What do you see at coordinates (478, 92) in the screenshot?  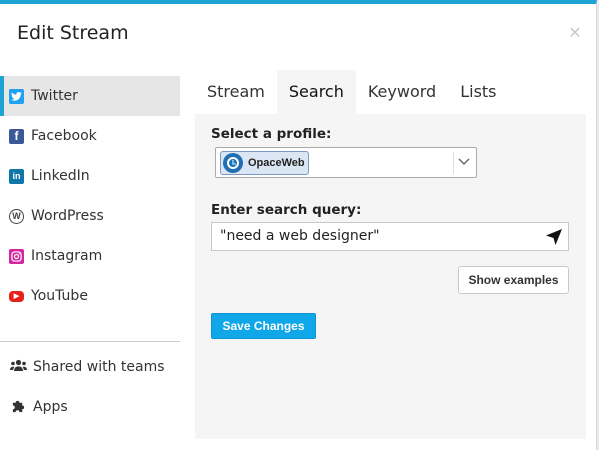 I see `tab-lists: Lists` at bounding box center [478, 92].